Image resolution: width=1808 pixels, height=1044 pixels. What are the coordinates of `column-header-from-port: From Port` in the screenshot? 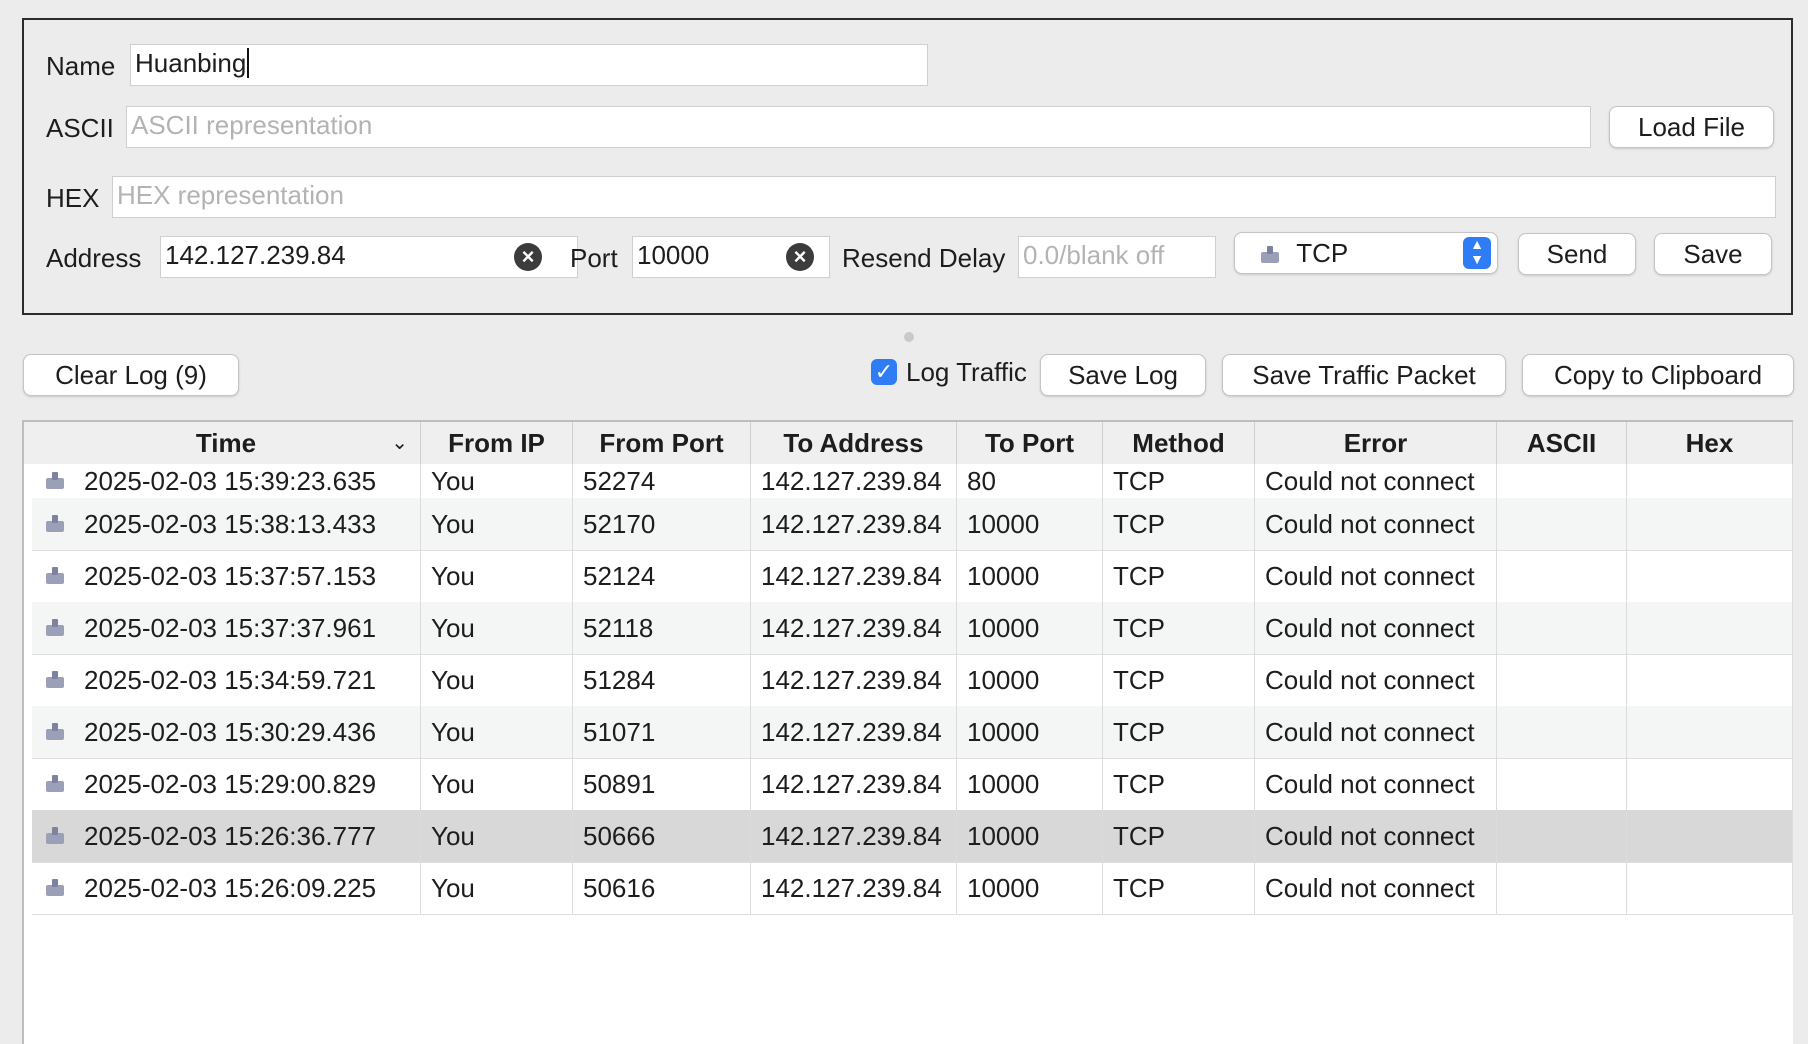 It's located at (662, 443).